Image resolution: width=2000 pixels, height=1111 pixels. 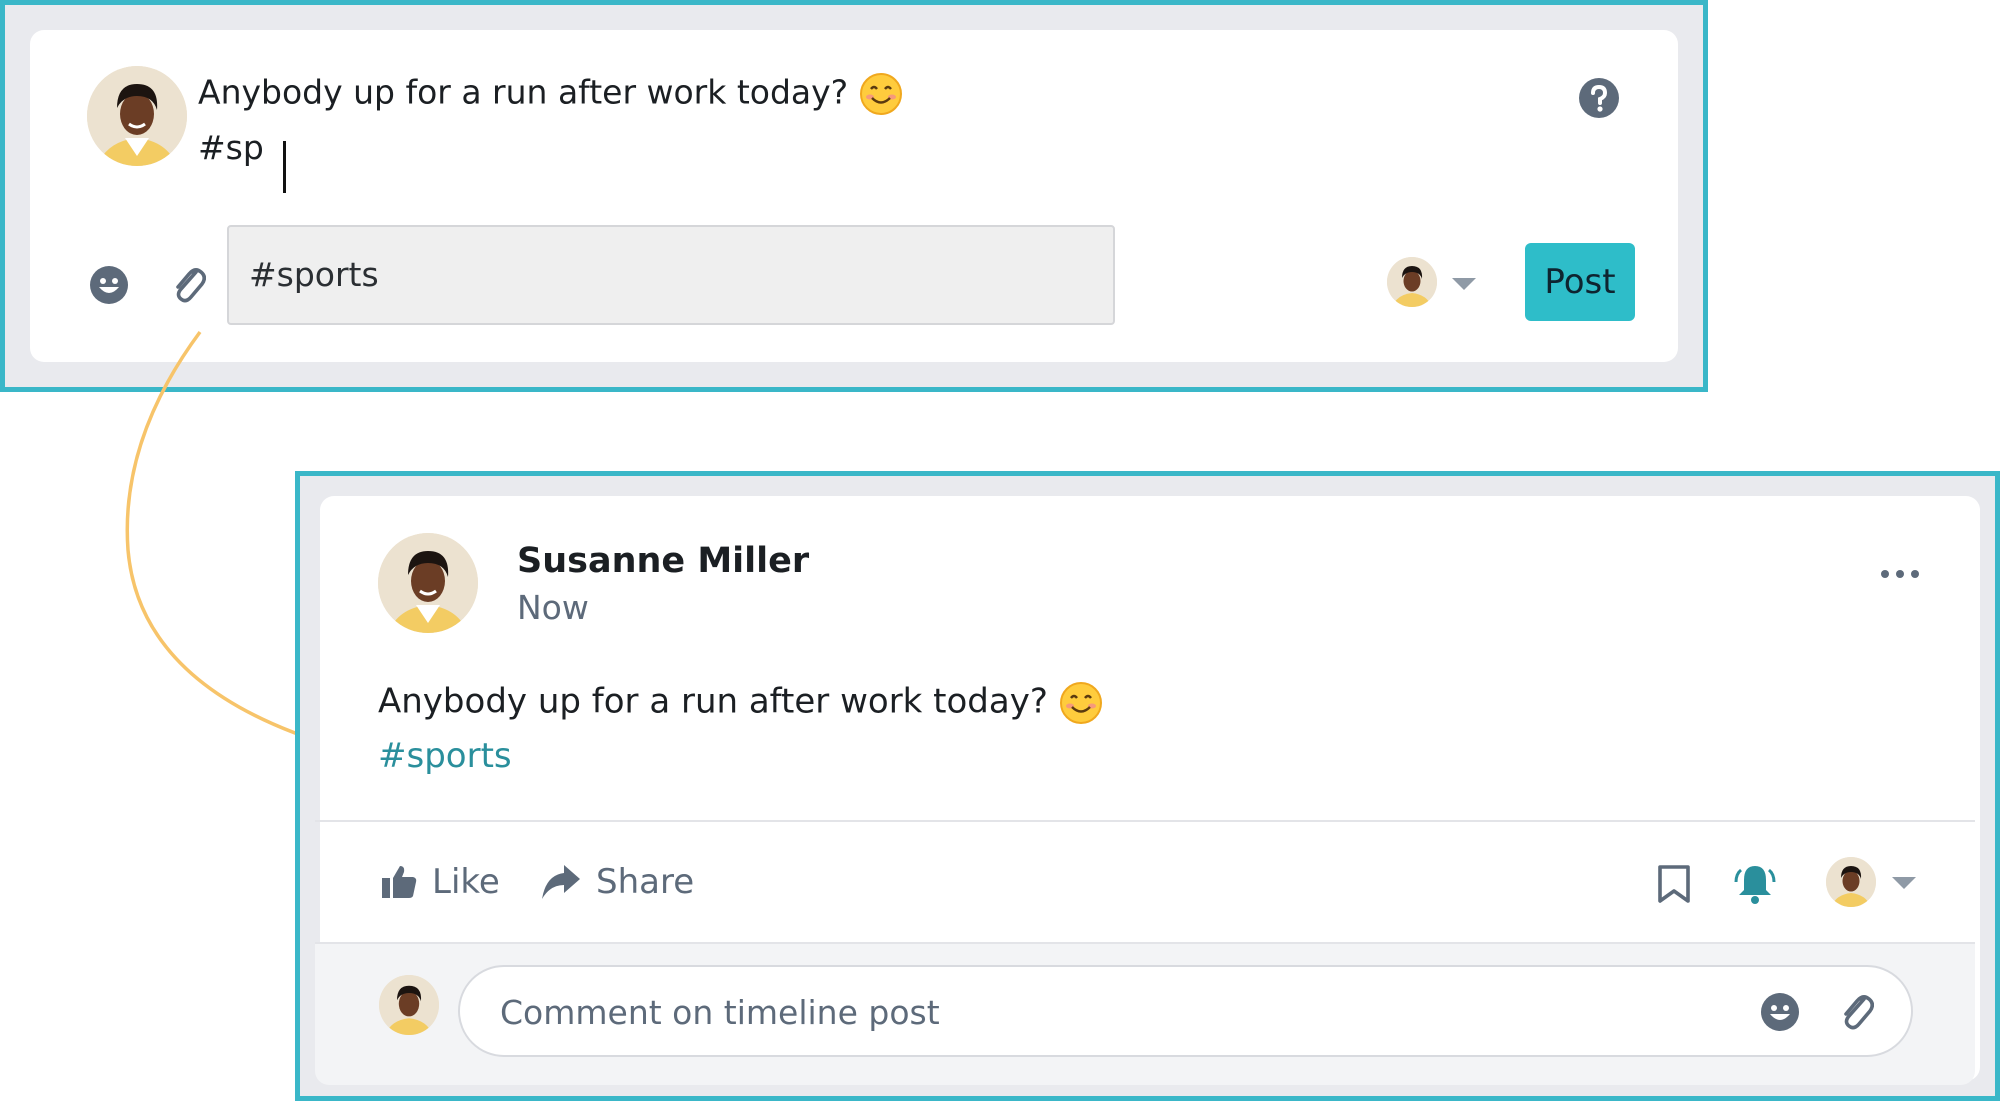 What do you see at coordinates (617, 882) in the screenshot?
I see `share-button: Share` at bounding box center [617, 882].